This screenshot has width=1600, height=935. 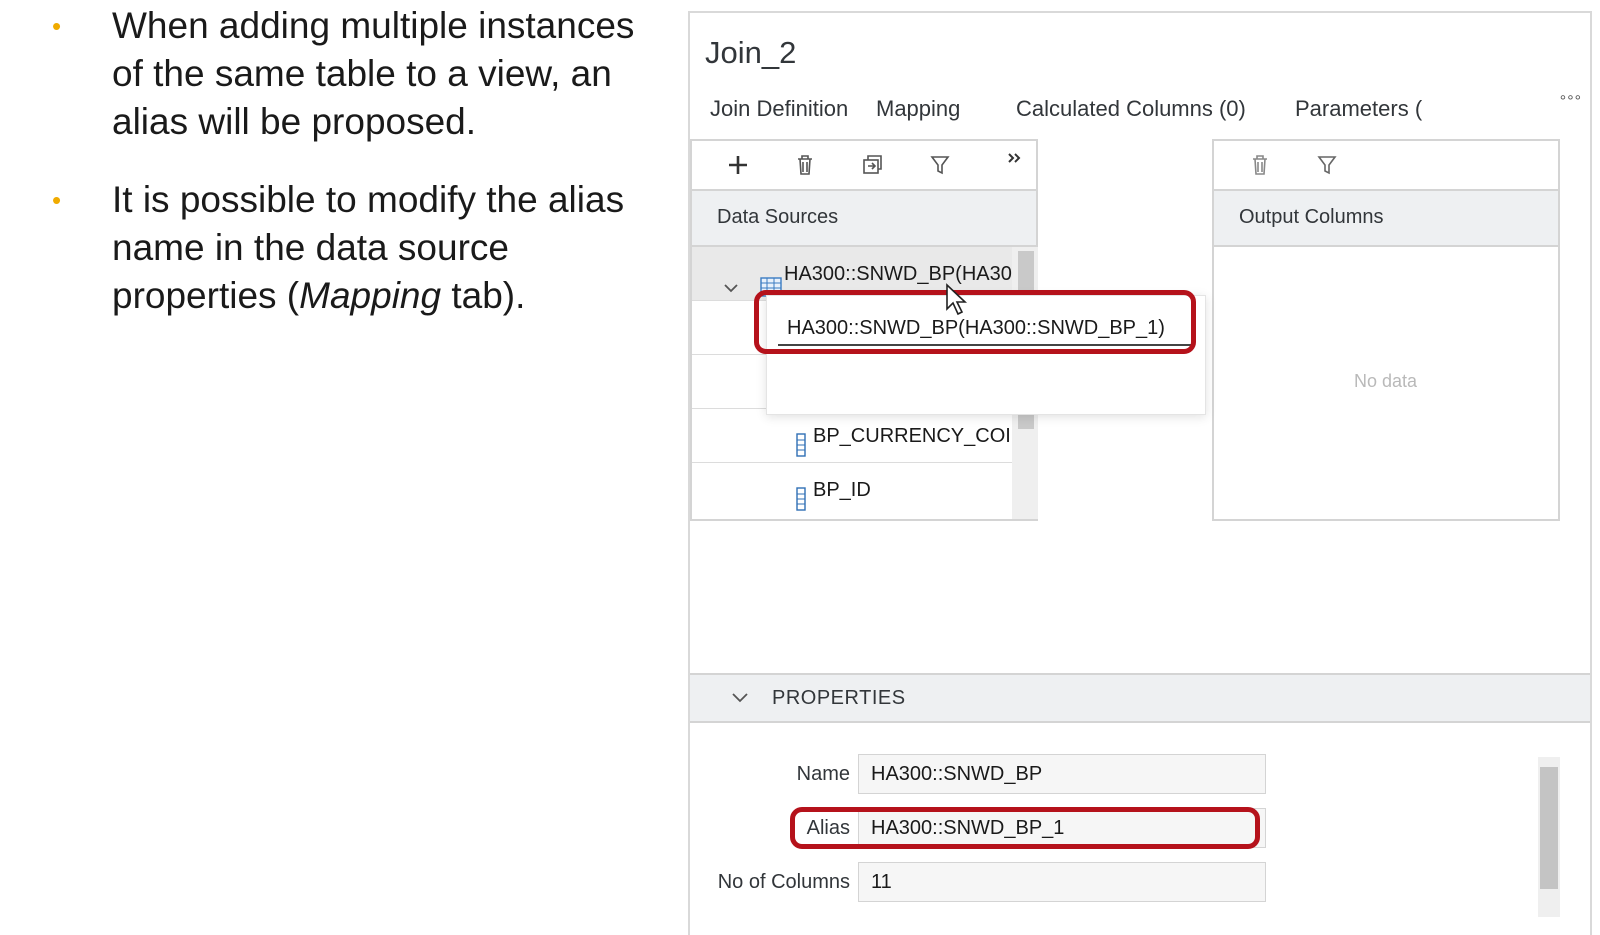 I want to click on copy-icon, so click(x=872, y=165).